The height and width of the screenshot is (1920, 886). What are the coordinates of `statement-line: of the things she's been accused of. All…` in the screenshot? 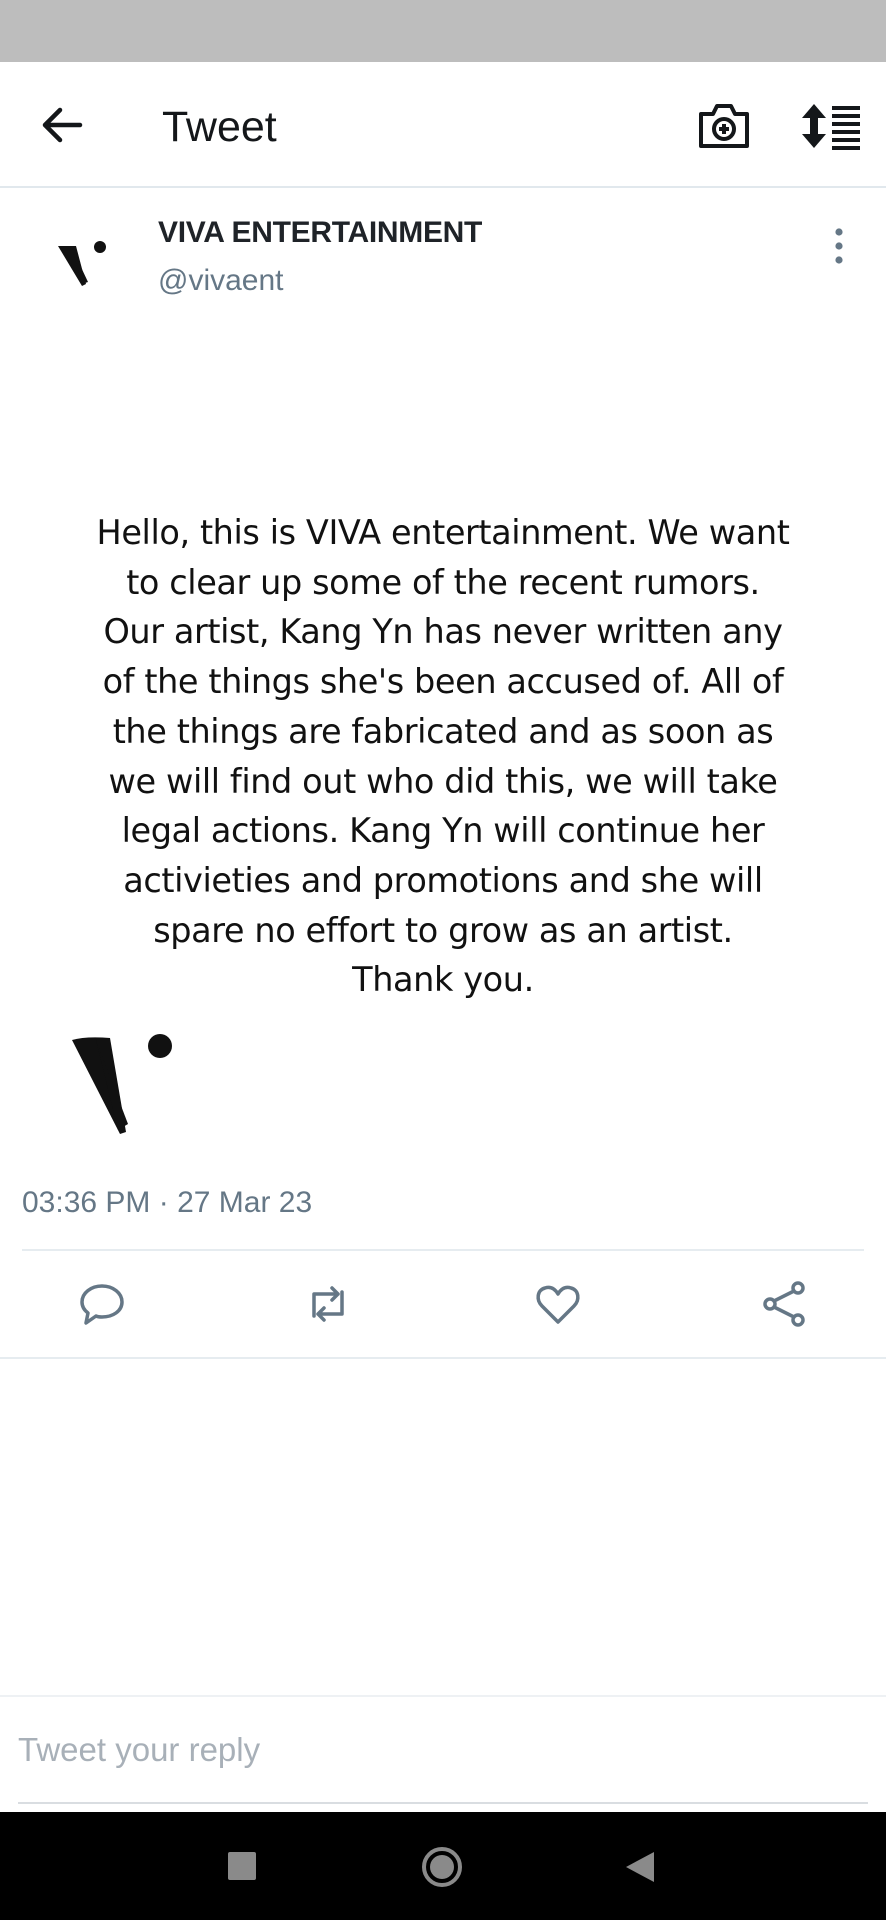 It's located at (443, 682).